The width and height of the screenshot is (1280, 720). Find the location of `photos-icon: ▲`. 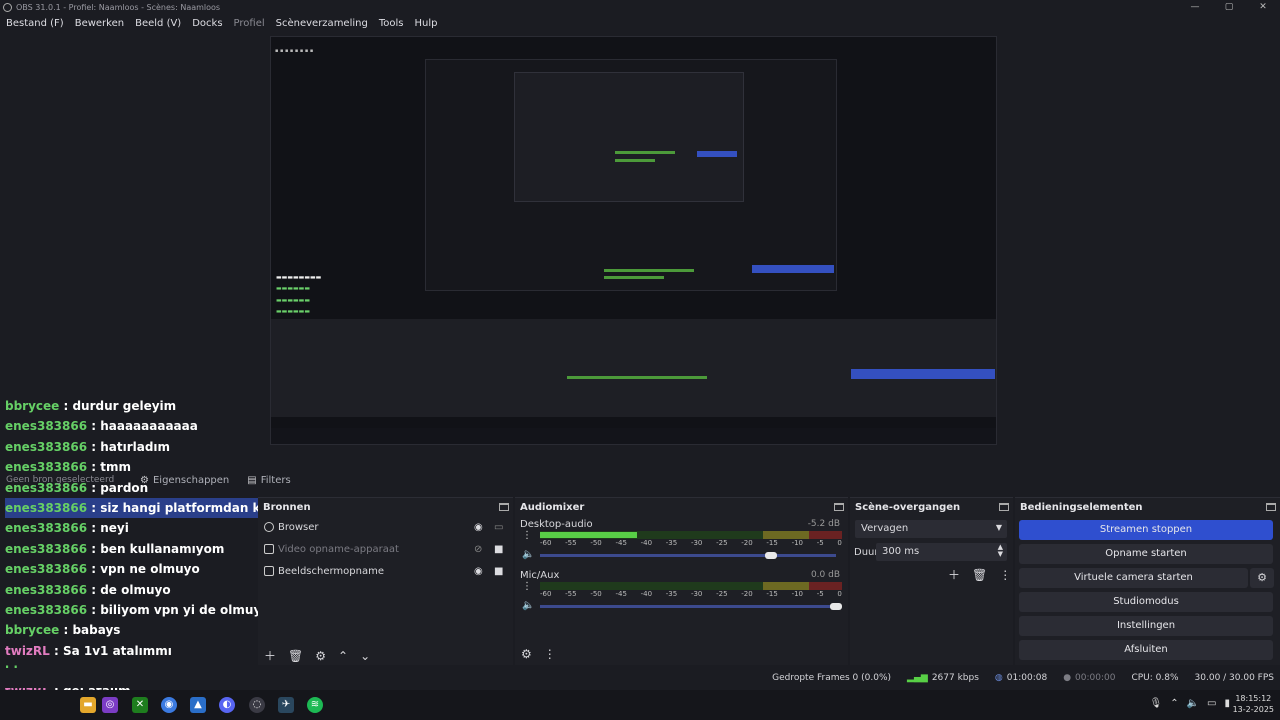

photos-icon: ▲ is located at coordinates (198, 705).